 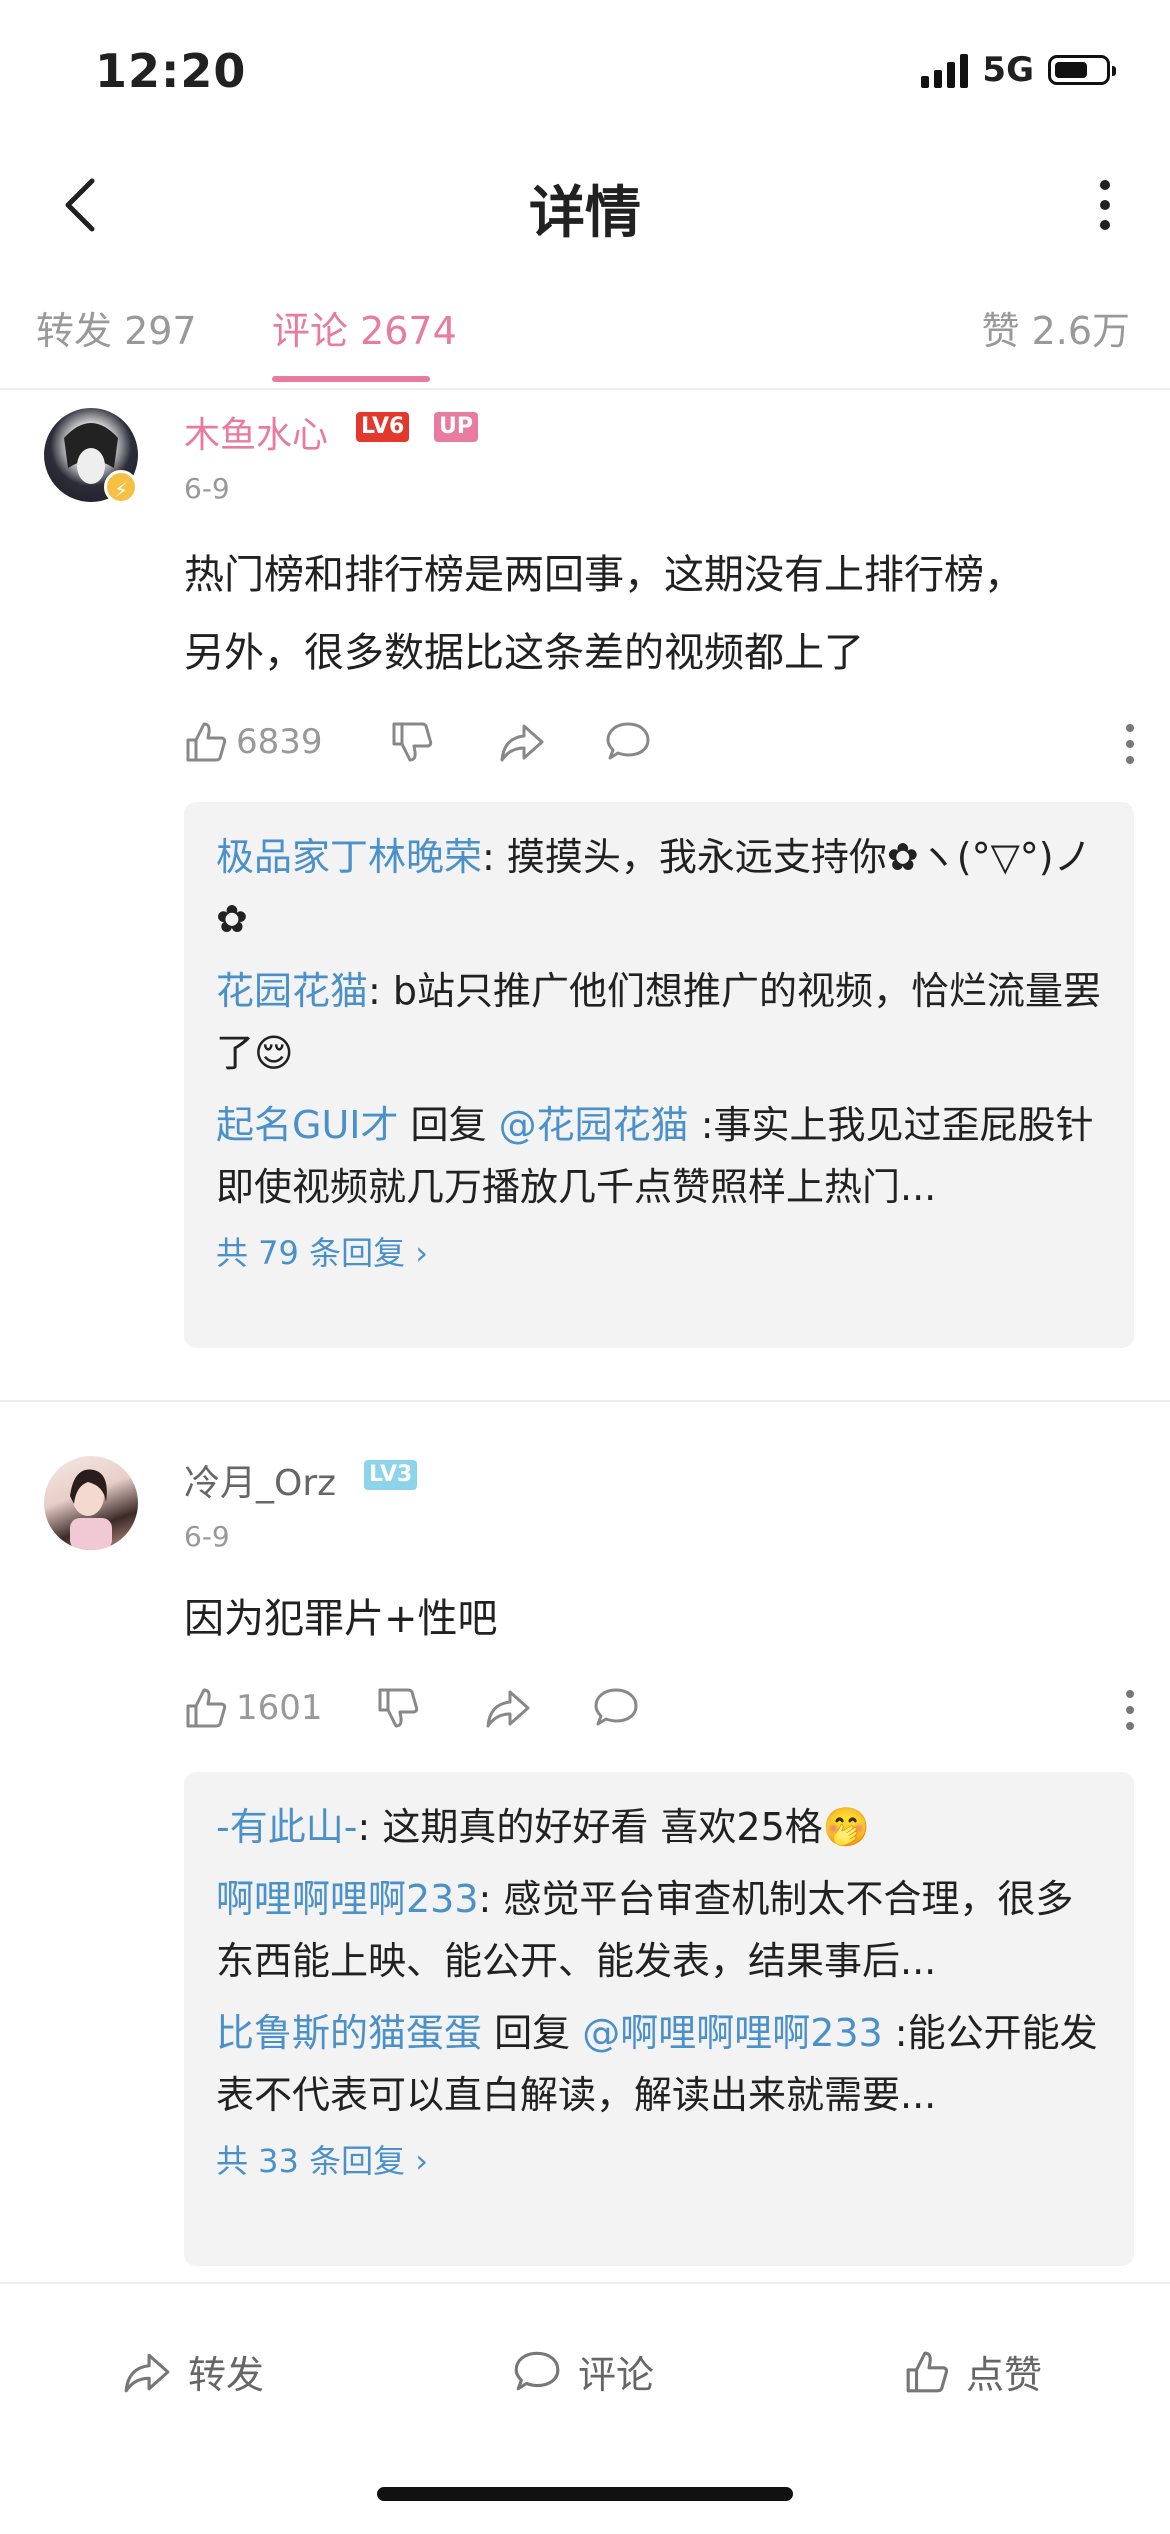 I want to click on tab-bar: 转发 297 评论 2674 赞 2.6万, so click(x=585, y=345).